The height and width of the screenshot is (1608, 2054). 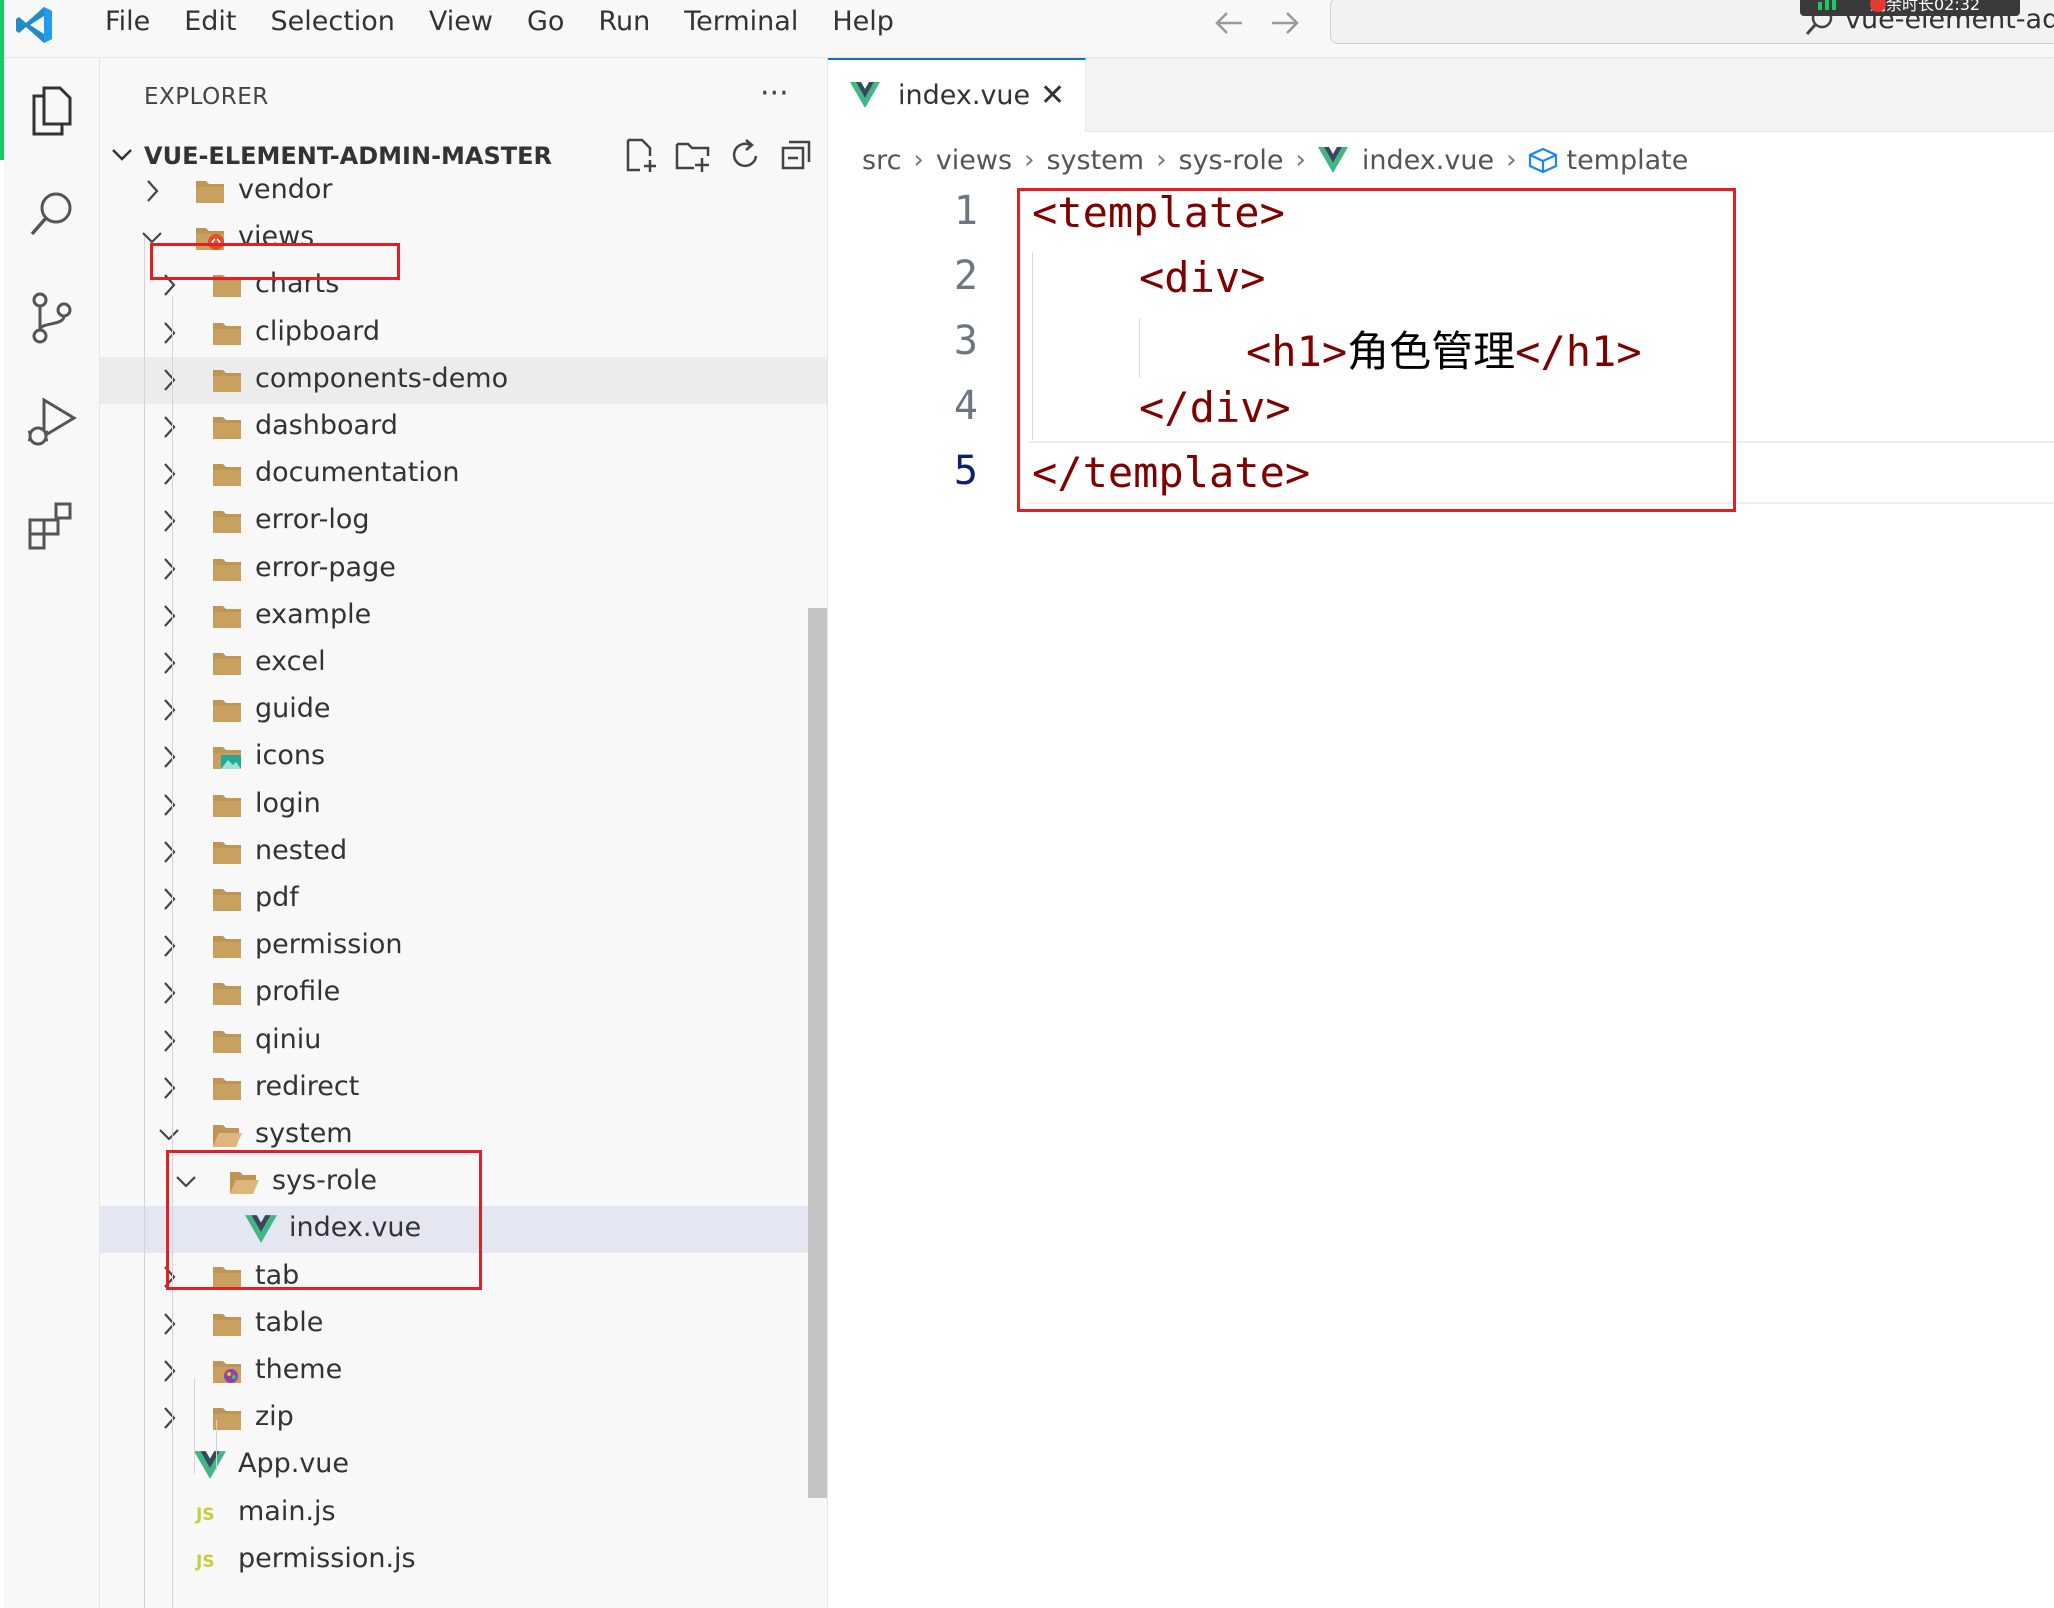 What do you see at coordinates (194, 1426) in the screenshot?
I see `tree-indent-guide` at bounding box center [194, 1426].